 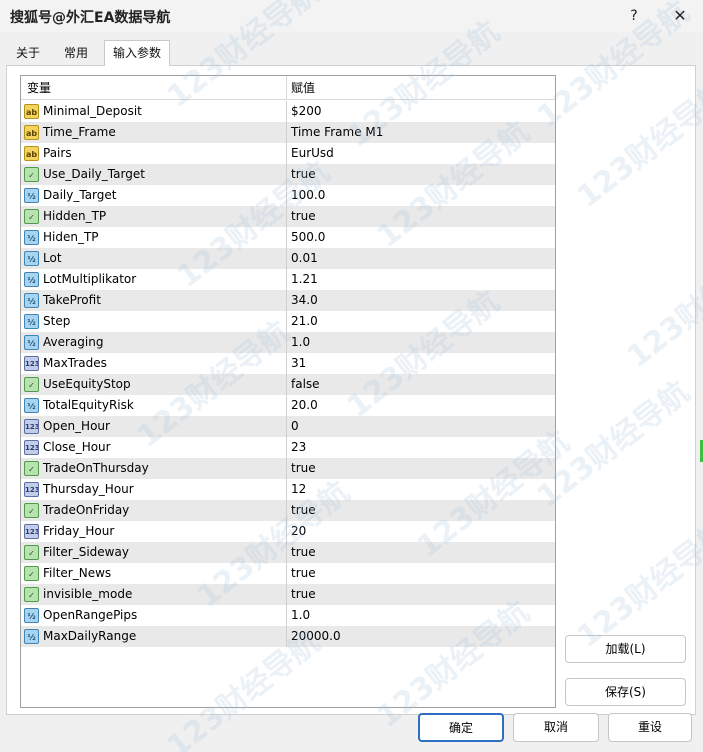 What do you see at coordinates (154, 300) in the screenshot?
I see `variable-cell: ½ TakeProfit` at bounding box center [154, 300].